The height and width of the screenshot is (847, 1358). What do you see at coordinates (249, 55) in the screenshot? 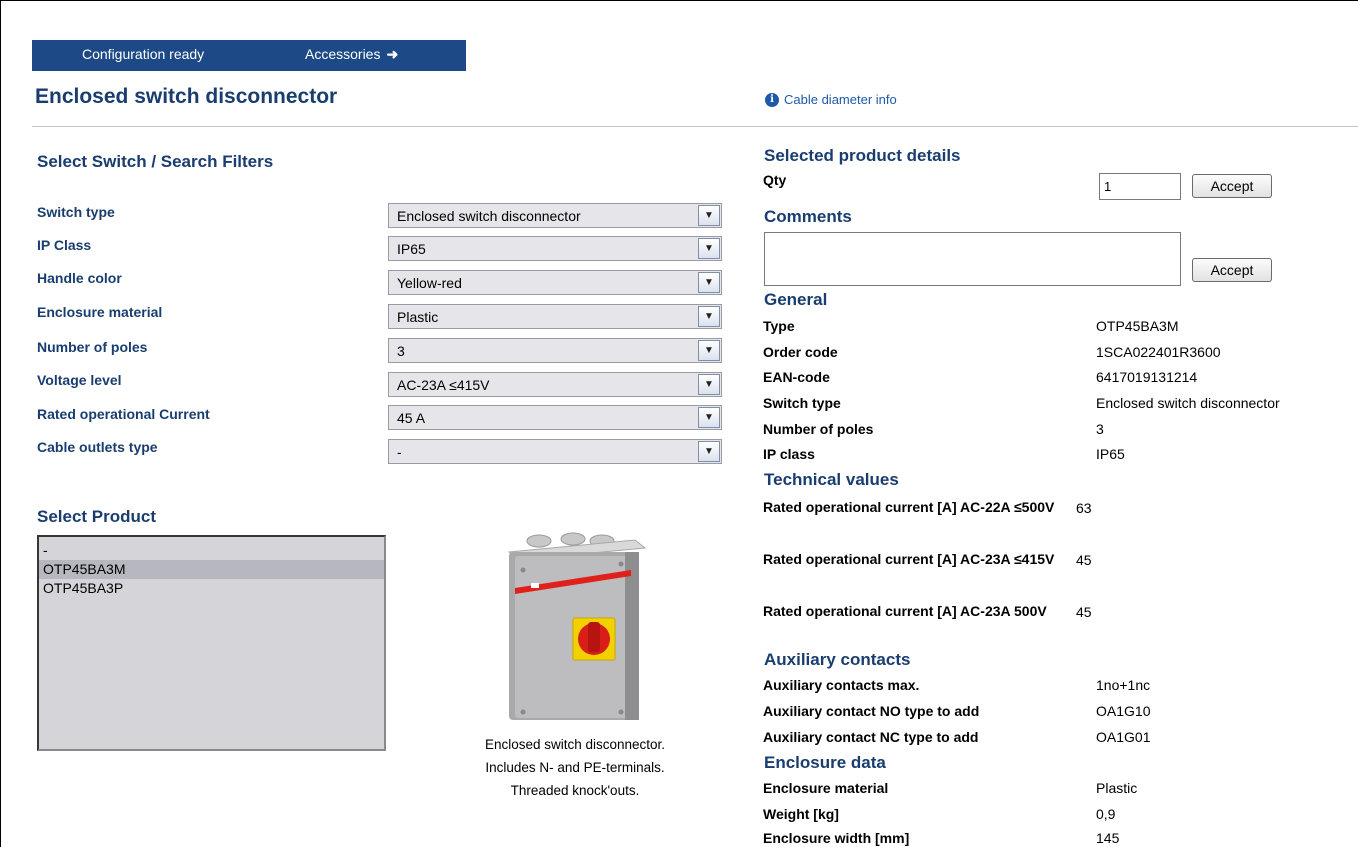
I see `top-nav-bar: Configuration ready Accessories ➜` at bounding box center [249, 55].